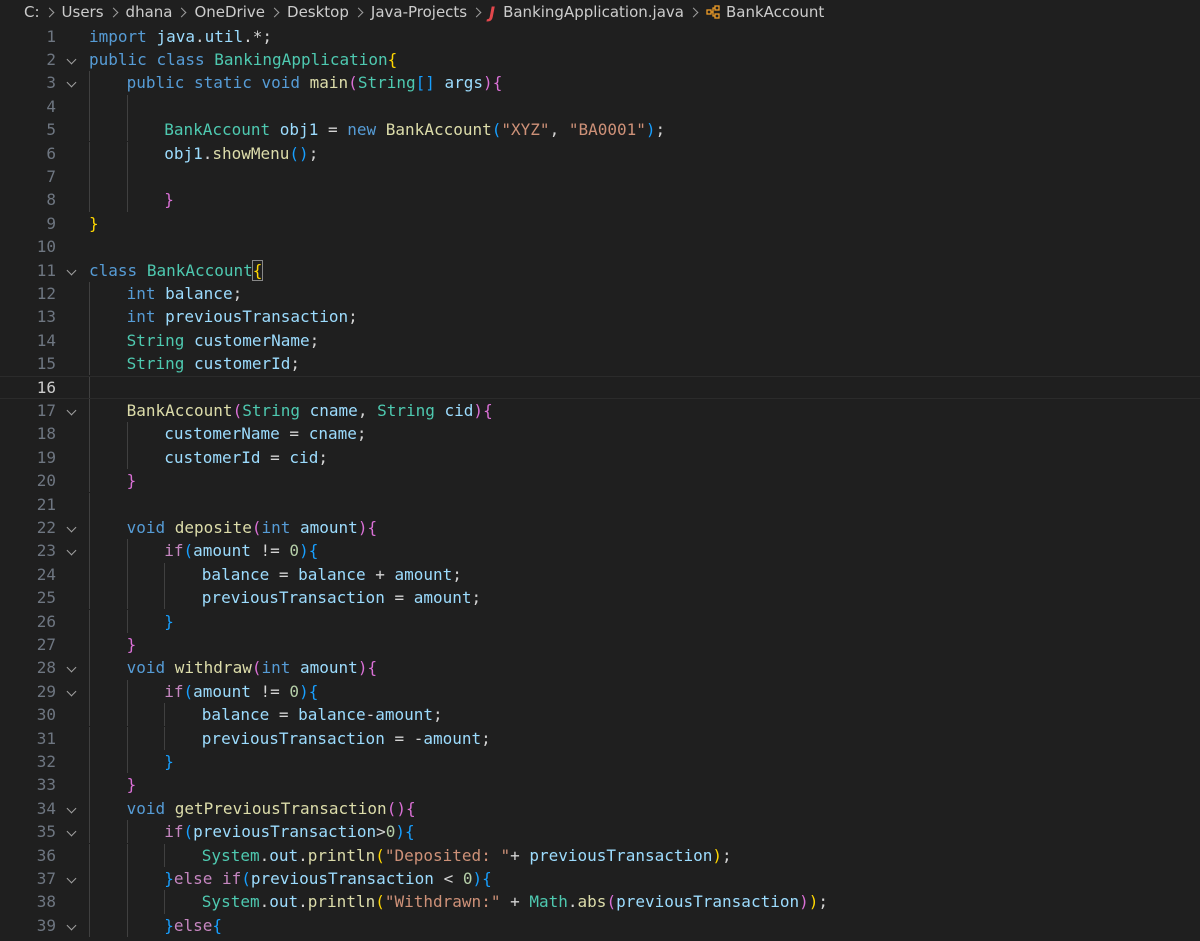 The height and width of the screenshot is (941, 1200). Describe the element at coordinates (600, 270) in the screenshot. I see `code-line: 11 class BankAccount{` at that location.